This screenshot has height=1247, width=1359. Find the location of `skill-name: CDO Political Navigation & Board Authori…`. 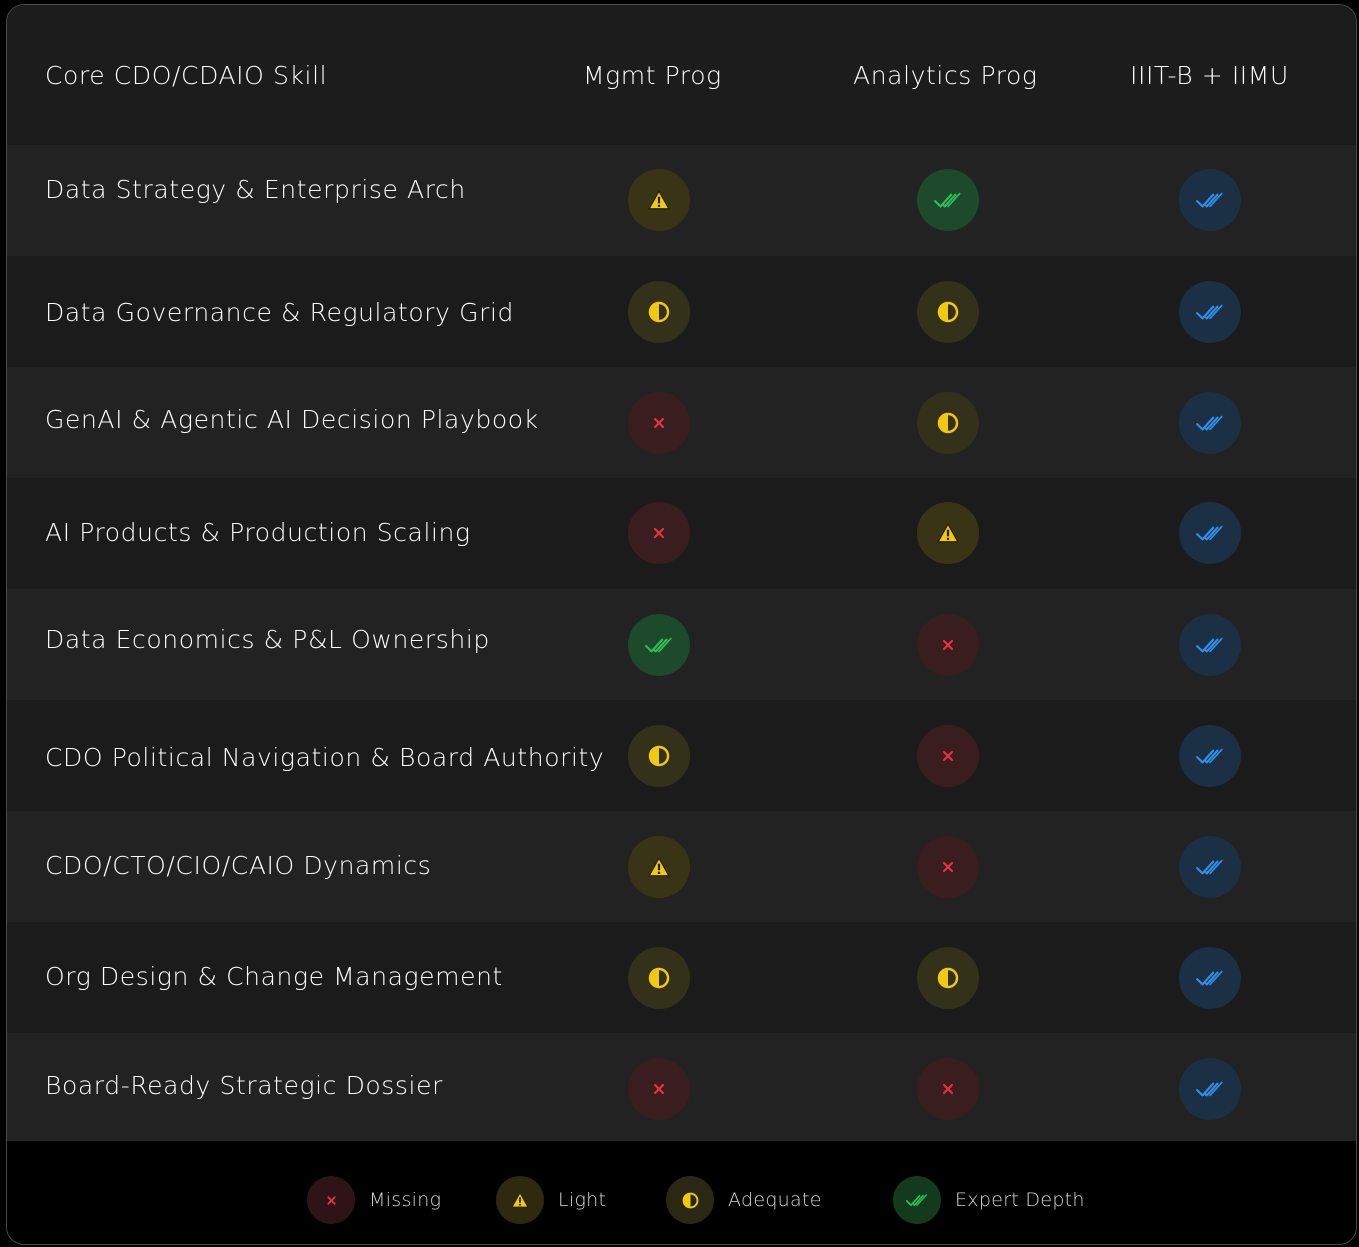

skill-name: CDO Political Navigation & Board Authori… is located at coordinates (325, 757).